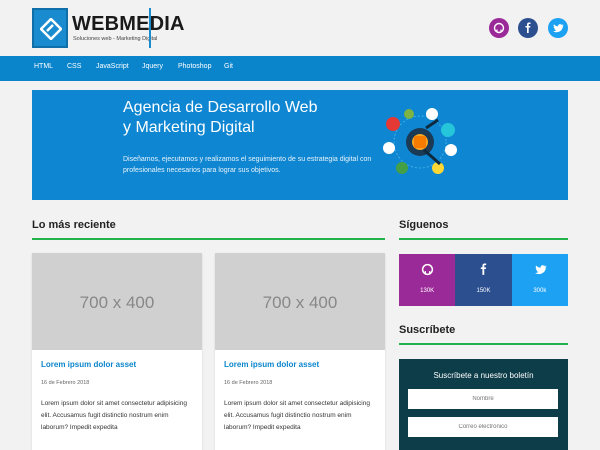 The image size is (600, 450). I want to click on subscribe-form: Suscríbete a nuestro boletín, so click(483, 404).